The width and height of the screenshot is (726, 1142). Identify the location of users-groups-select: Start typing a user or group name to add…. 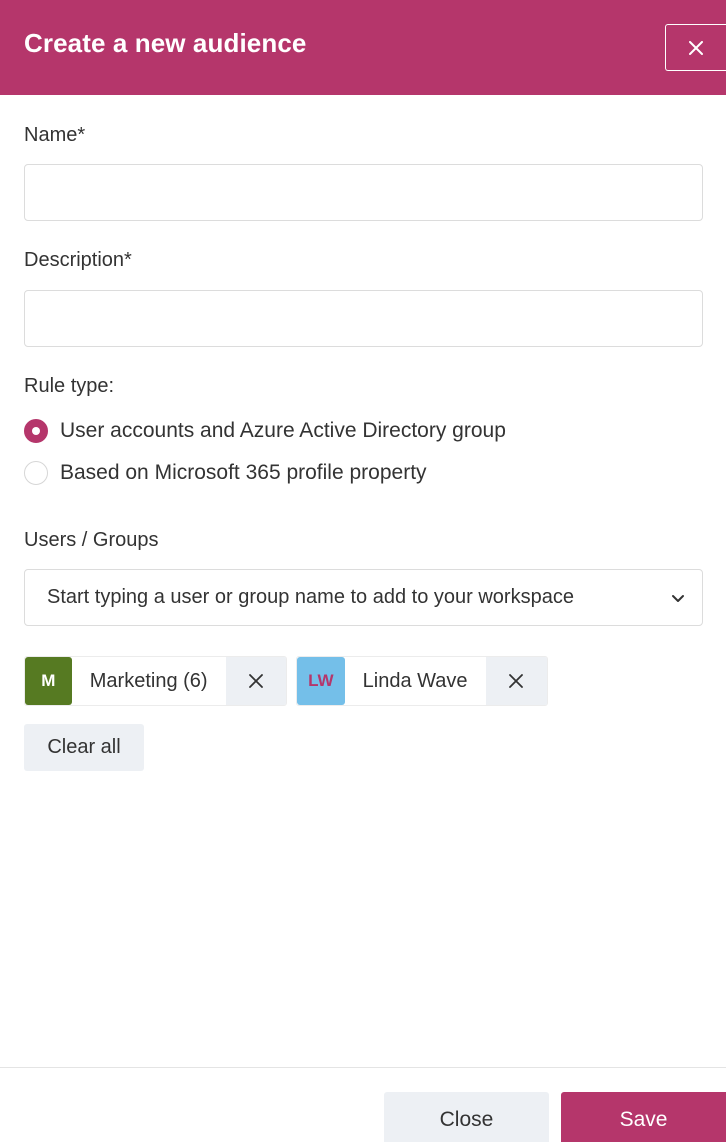
(363, 597).